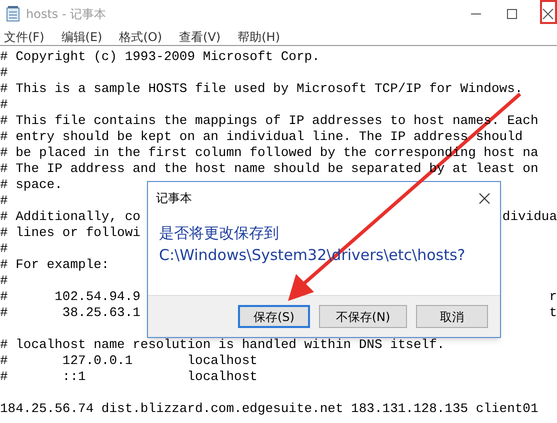  I want to click on window-title: hosts - 记事本, so click(66, 14).